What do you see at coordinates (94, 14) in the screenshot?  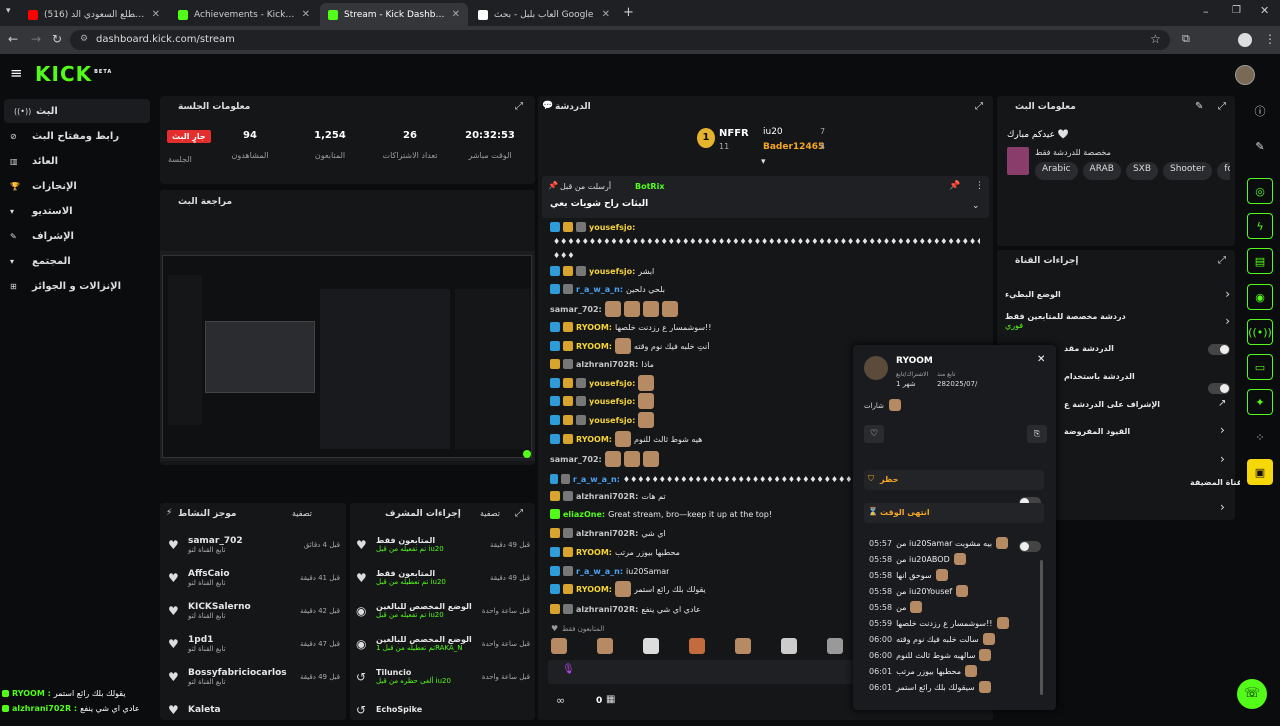 I see `browser-tab: (516) هل تقدر تطلع السعودي الد... ✕` at bounding box center [94, 14].